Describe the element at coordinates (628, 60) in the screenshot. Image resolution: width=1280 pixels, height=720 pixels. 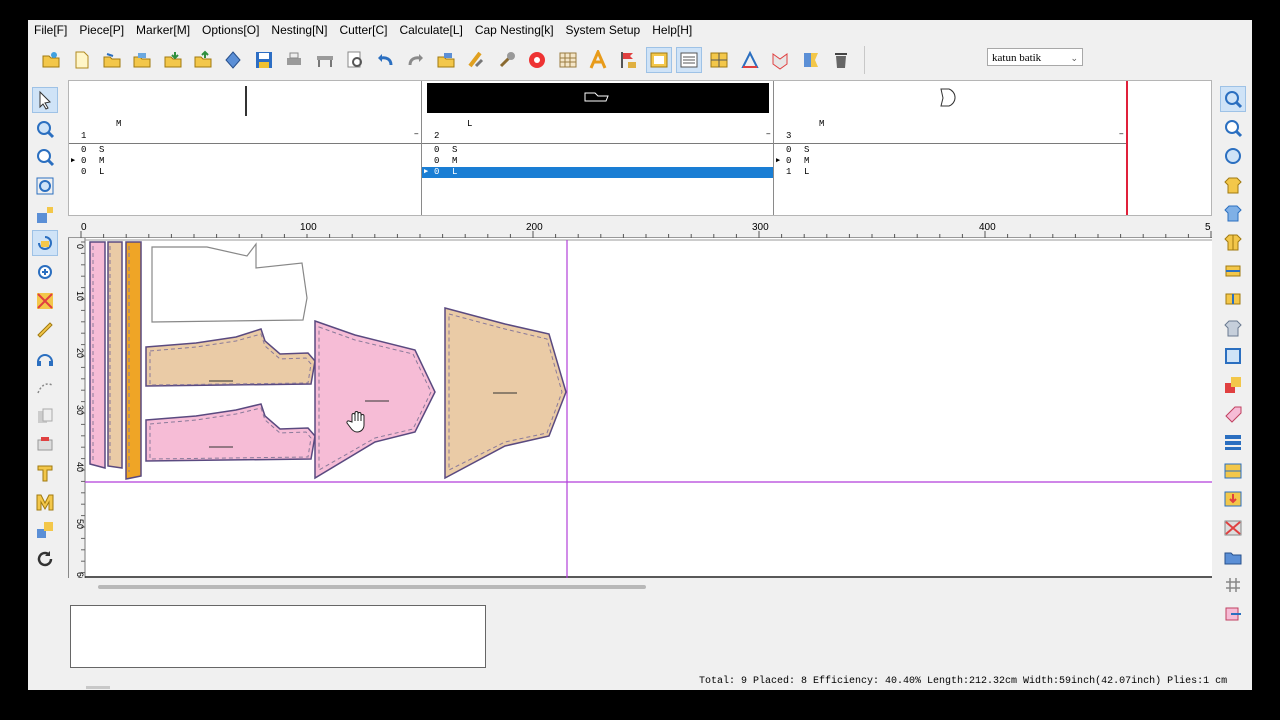
I see `flag-icon` at that location.